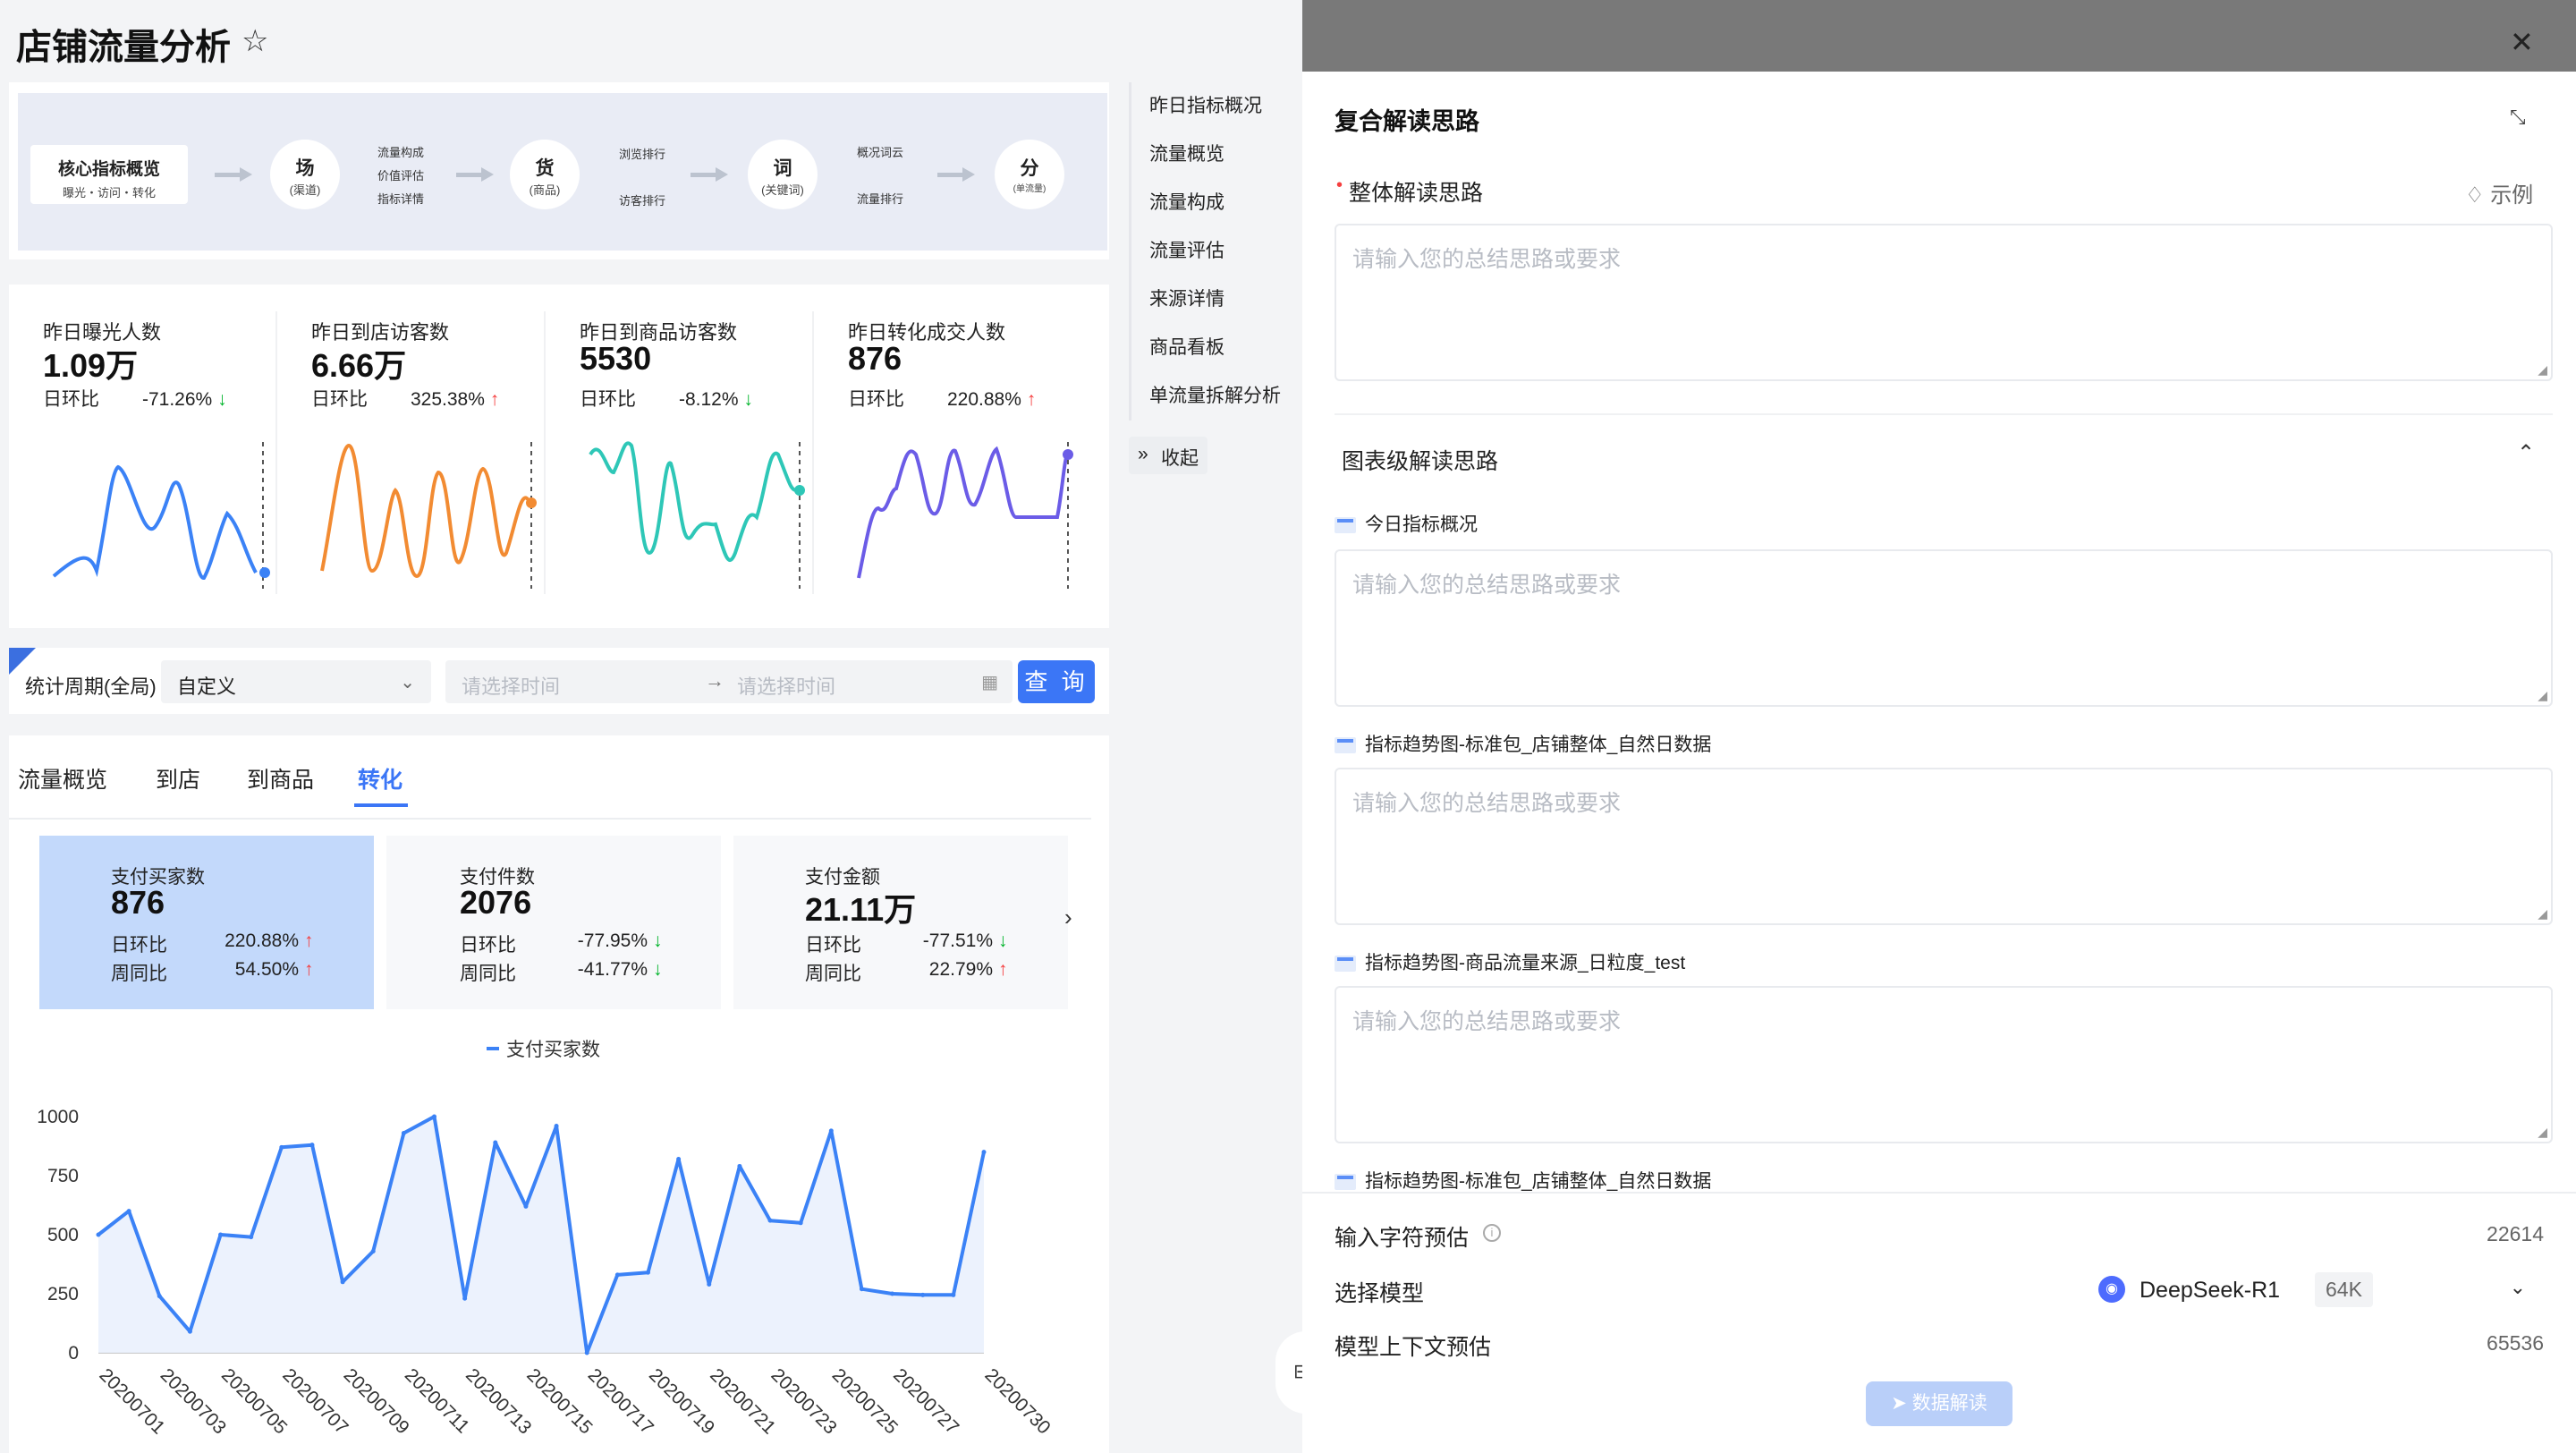 Image resolution: width=2576 pixels, height=1453 pixels. Describe the element at coordinates (658, 969) in the screenshot. I see `arrow-down-icon: ↓` at that location.